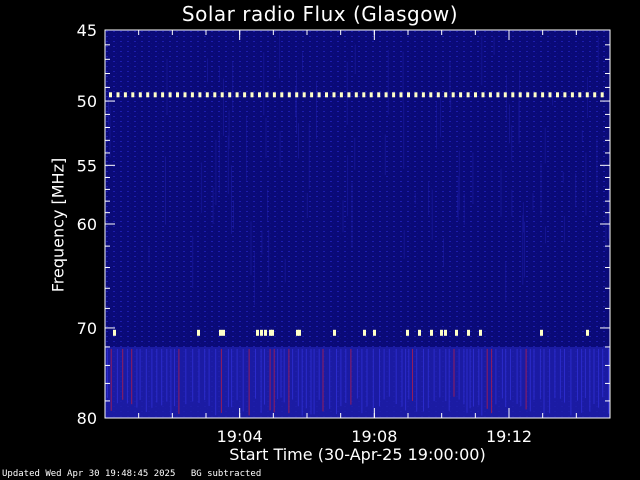  I want to click on y-tick-label: 45, so click(87, 30).